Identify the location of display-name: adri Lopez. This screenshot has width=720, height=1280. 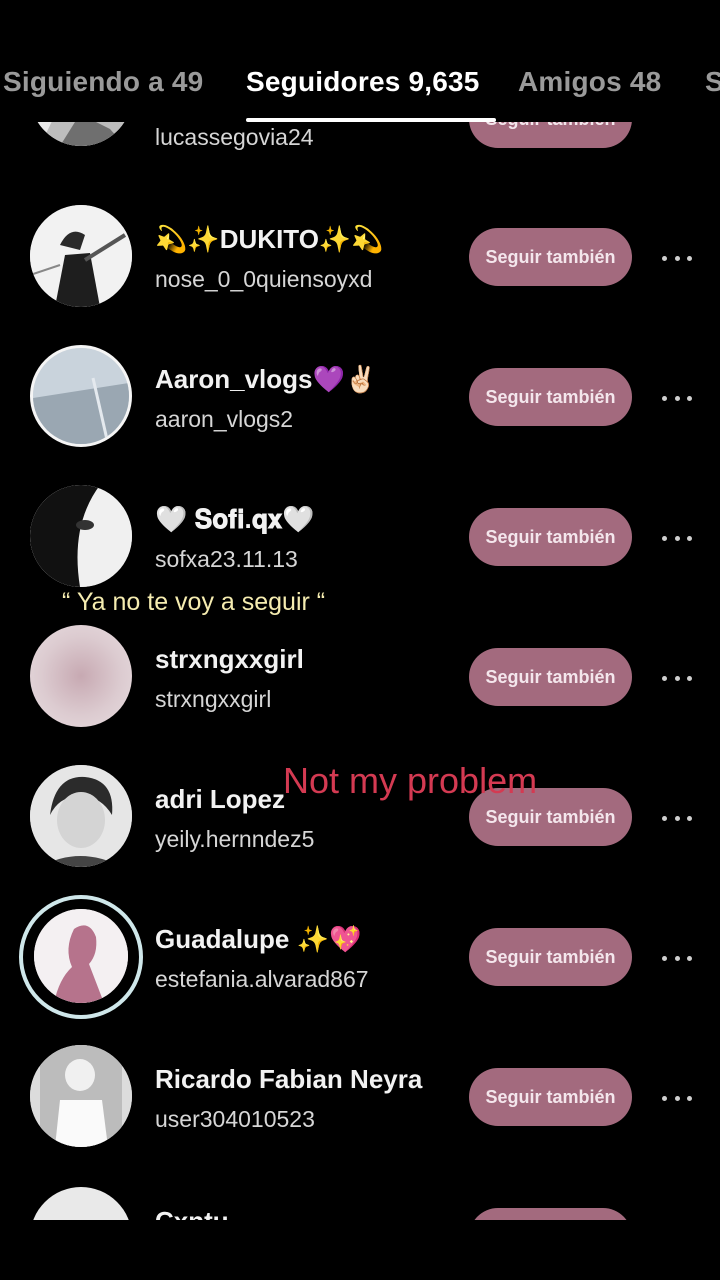
(220, 799).